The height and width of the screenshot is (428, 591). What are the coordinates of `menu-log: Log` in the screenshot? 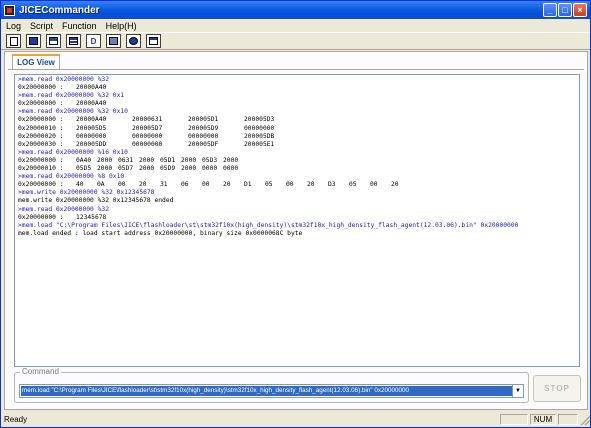 It's located at (13, 26).